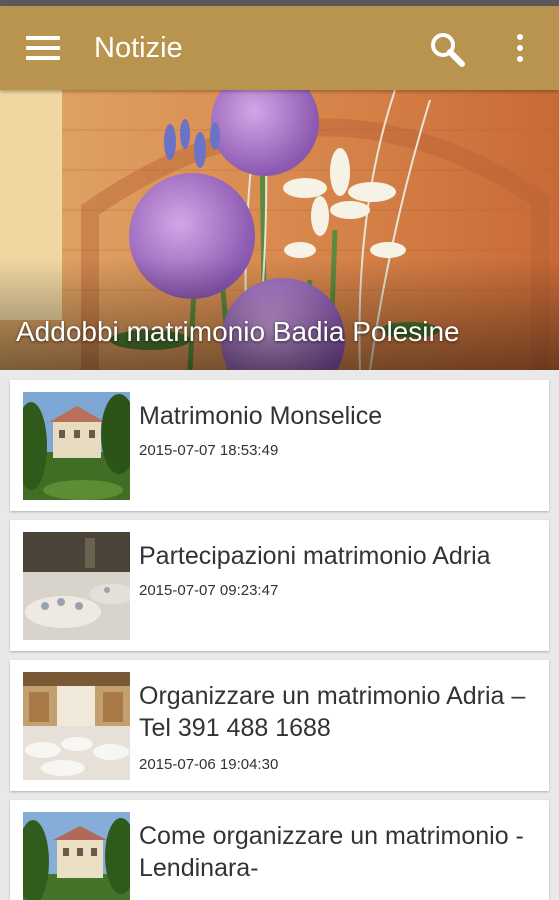  Describe the element at coordinates (279, 48) in the screenshot. I see `app-bar: Notizie` at that location.